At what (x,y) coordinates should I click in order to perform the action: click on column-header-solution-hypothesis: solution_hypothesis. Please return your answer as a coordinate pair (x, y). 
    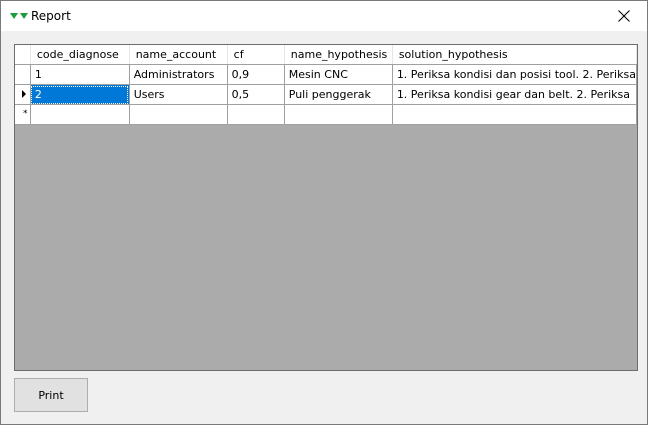
    Looking at the image, I should click on (514, 55).